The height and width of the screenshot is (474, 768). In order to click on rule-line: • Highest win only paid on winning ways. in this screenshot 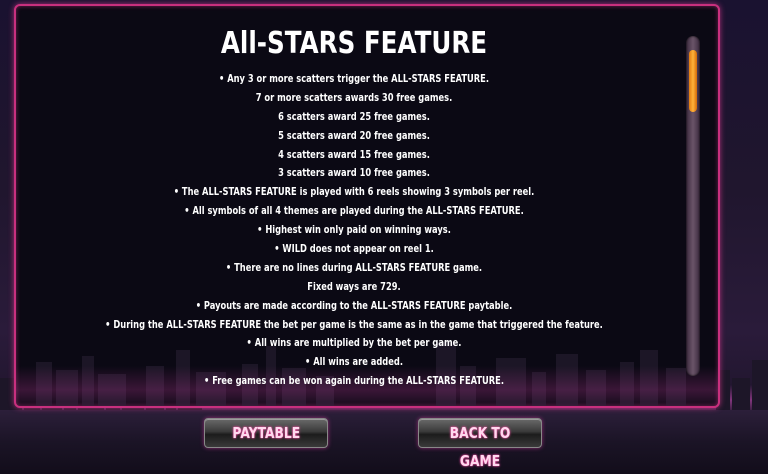, I will do `click(354, 230)`.